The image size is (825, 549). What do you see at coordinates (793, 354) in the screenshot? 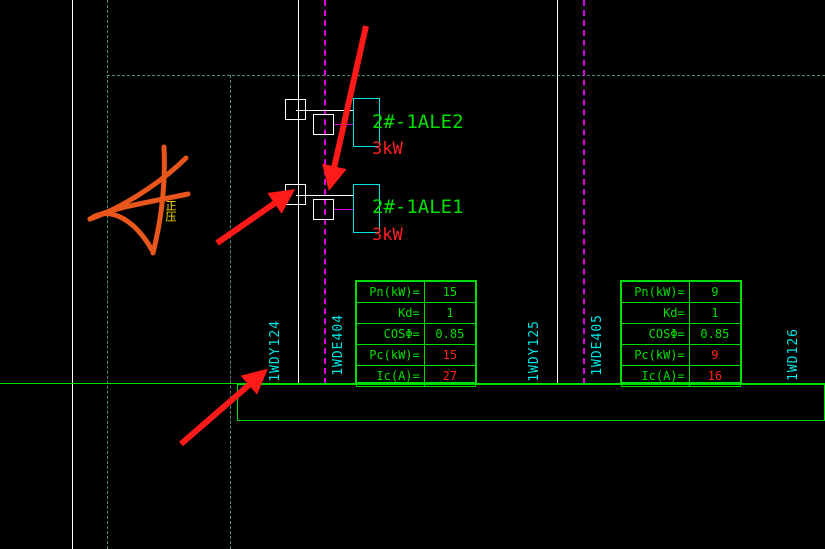
I see `axis-label-1wd126: 1WD126` at bounding box center [793, 354].